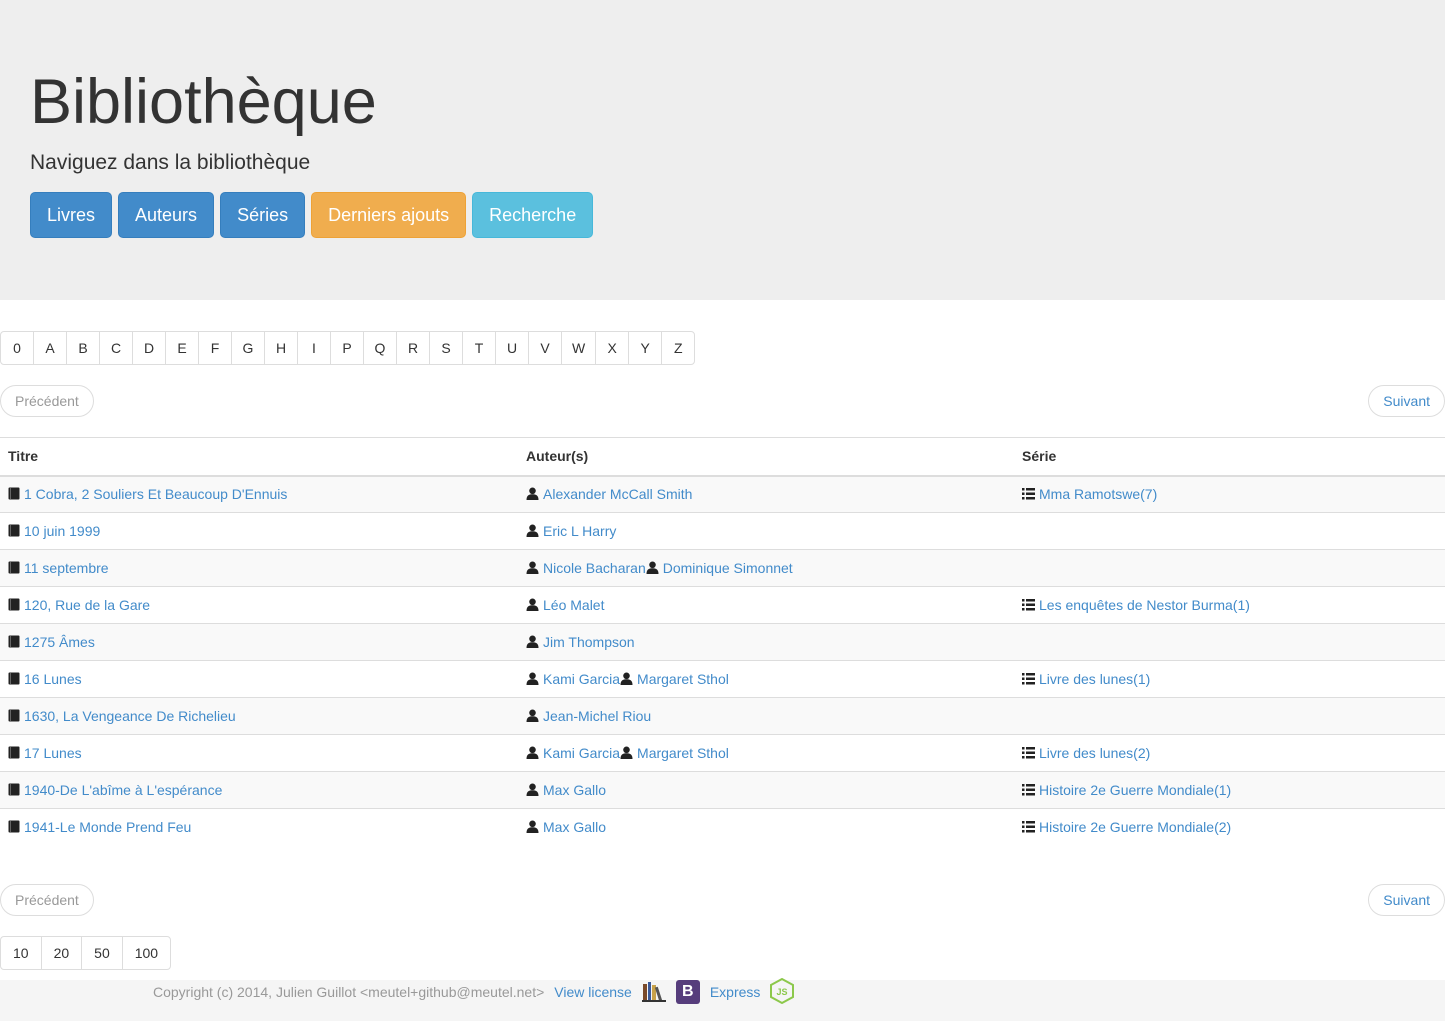  Describe the element at coordinates (389, 215) in the screenshot. I see `latest-additions-button: Derniers ajouts` at that location.